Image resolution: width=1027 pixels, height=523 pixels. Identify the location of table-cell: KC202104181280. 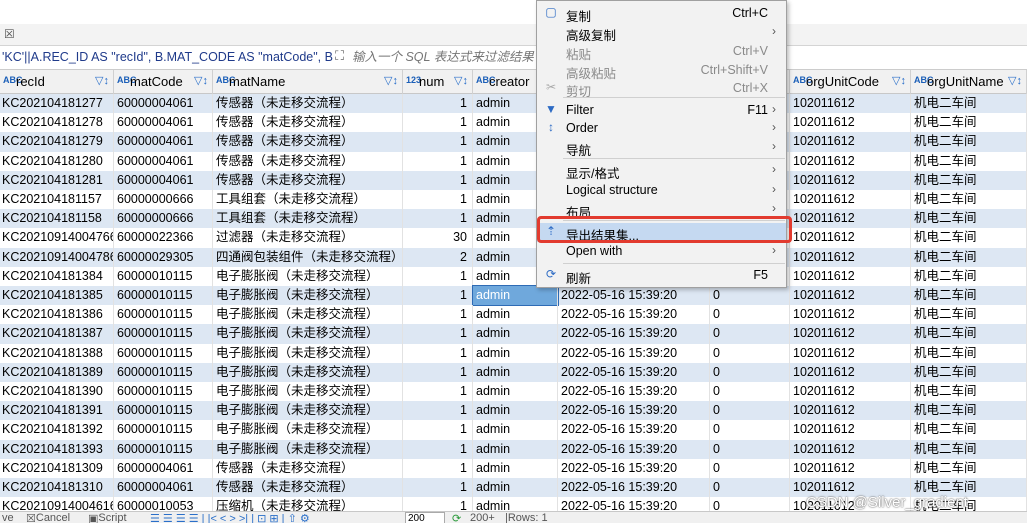
(57, 161).